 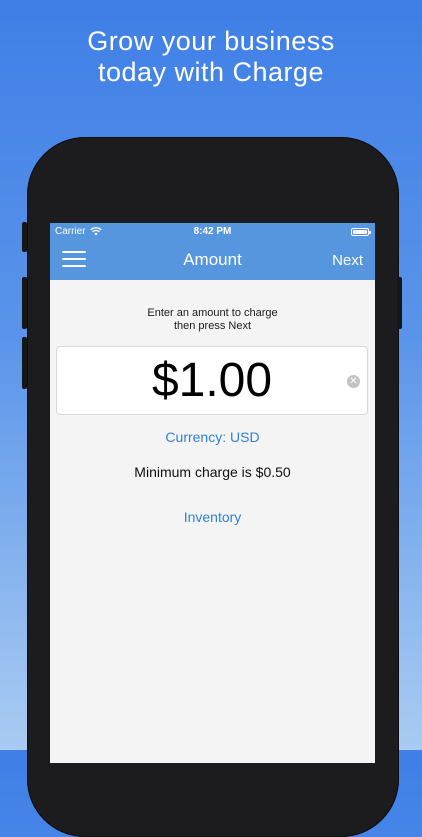 What do you see at coordinates (212, 437) in the screenshot?
I see `currency-button: Currency: USD` at bounding box center [212, 437].